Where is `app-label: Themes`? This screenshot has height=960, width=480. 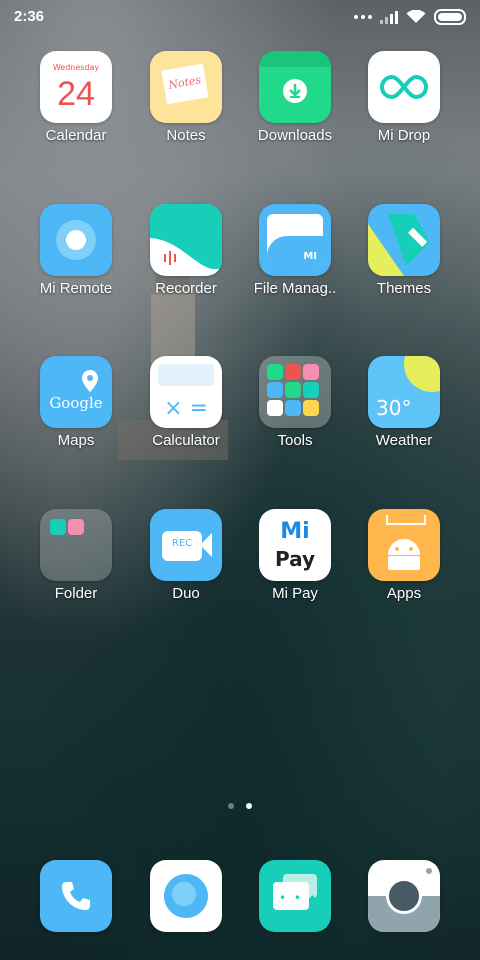
app-label: Themes is located at coordinates (404, 288).